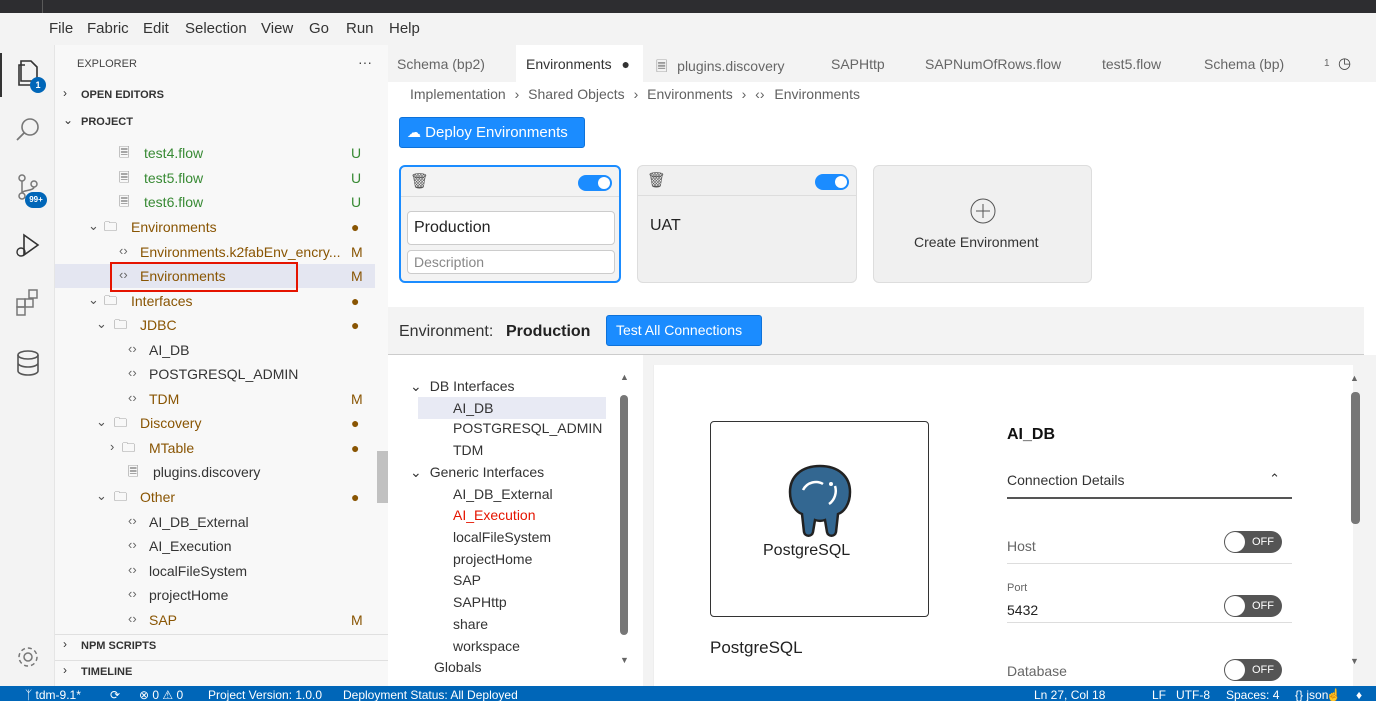 Image resolution: width=1376 pixels, height=701 pixels. I want to click on env-card-production: 🗑 Production Description, so click(510, 224).